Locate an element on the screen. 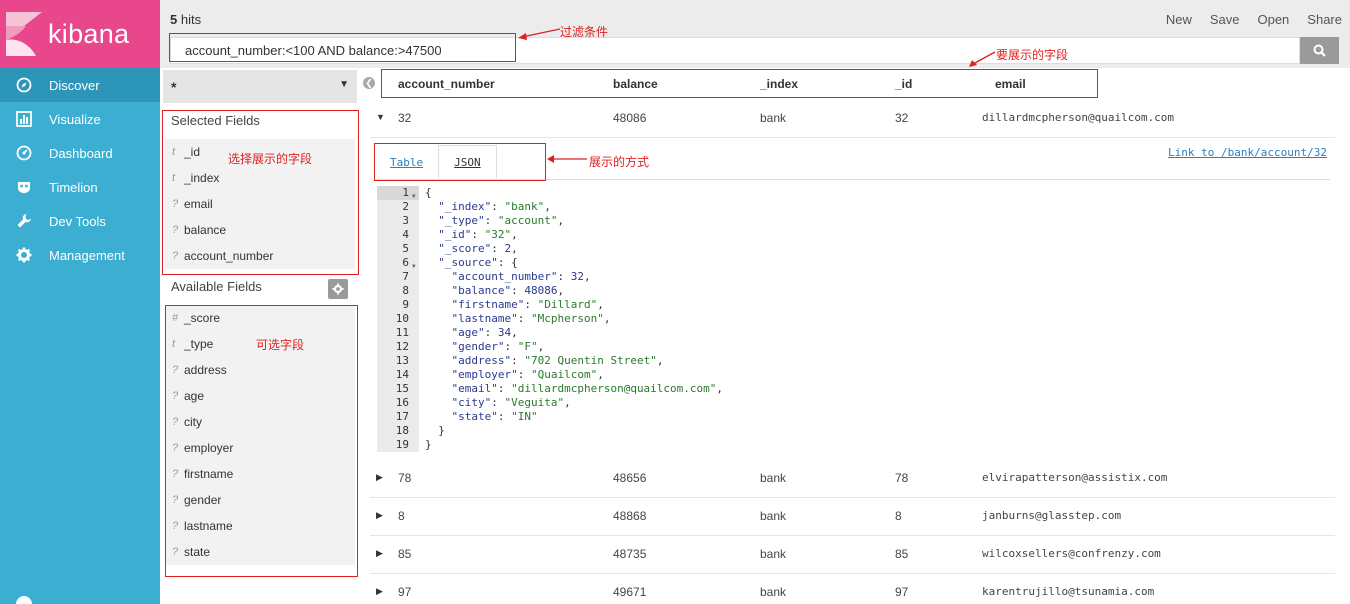 The width and height of the screenshot is (1350, 604). annotation-filter: 过滤条件 is located at coordinates (584, 32).